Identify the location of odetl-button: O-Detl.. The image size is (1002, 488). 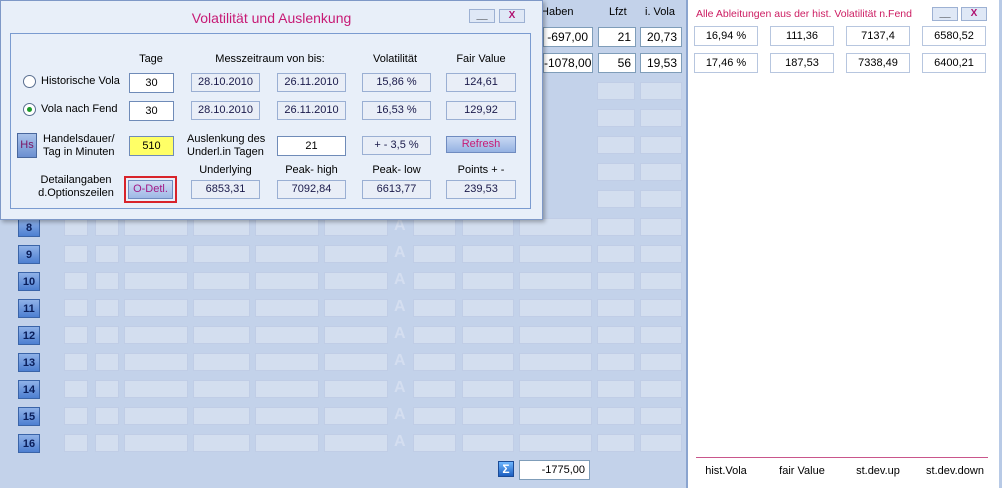
(150, 189).